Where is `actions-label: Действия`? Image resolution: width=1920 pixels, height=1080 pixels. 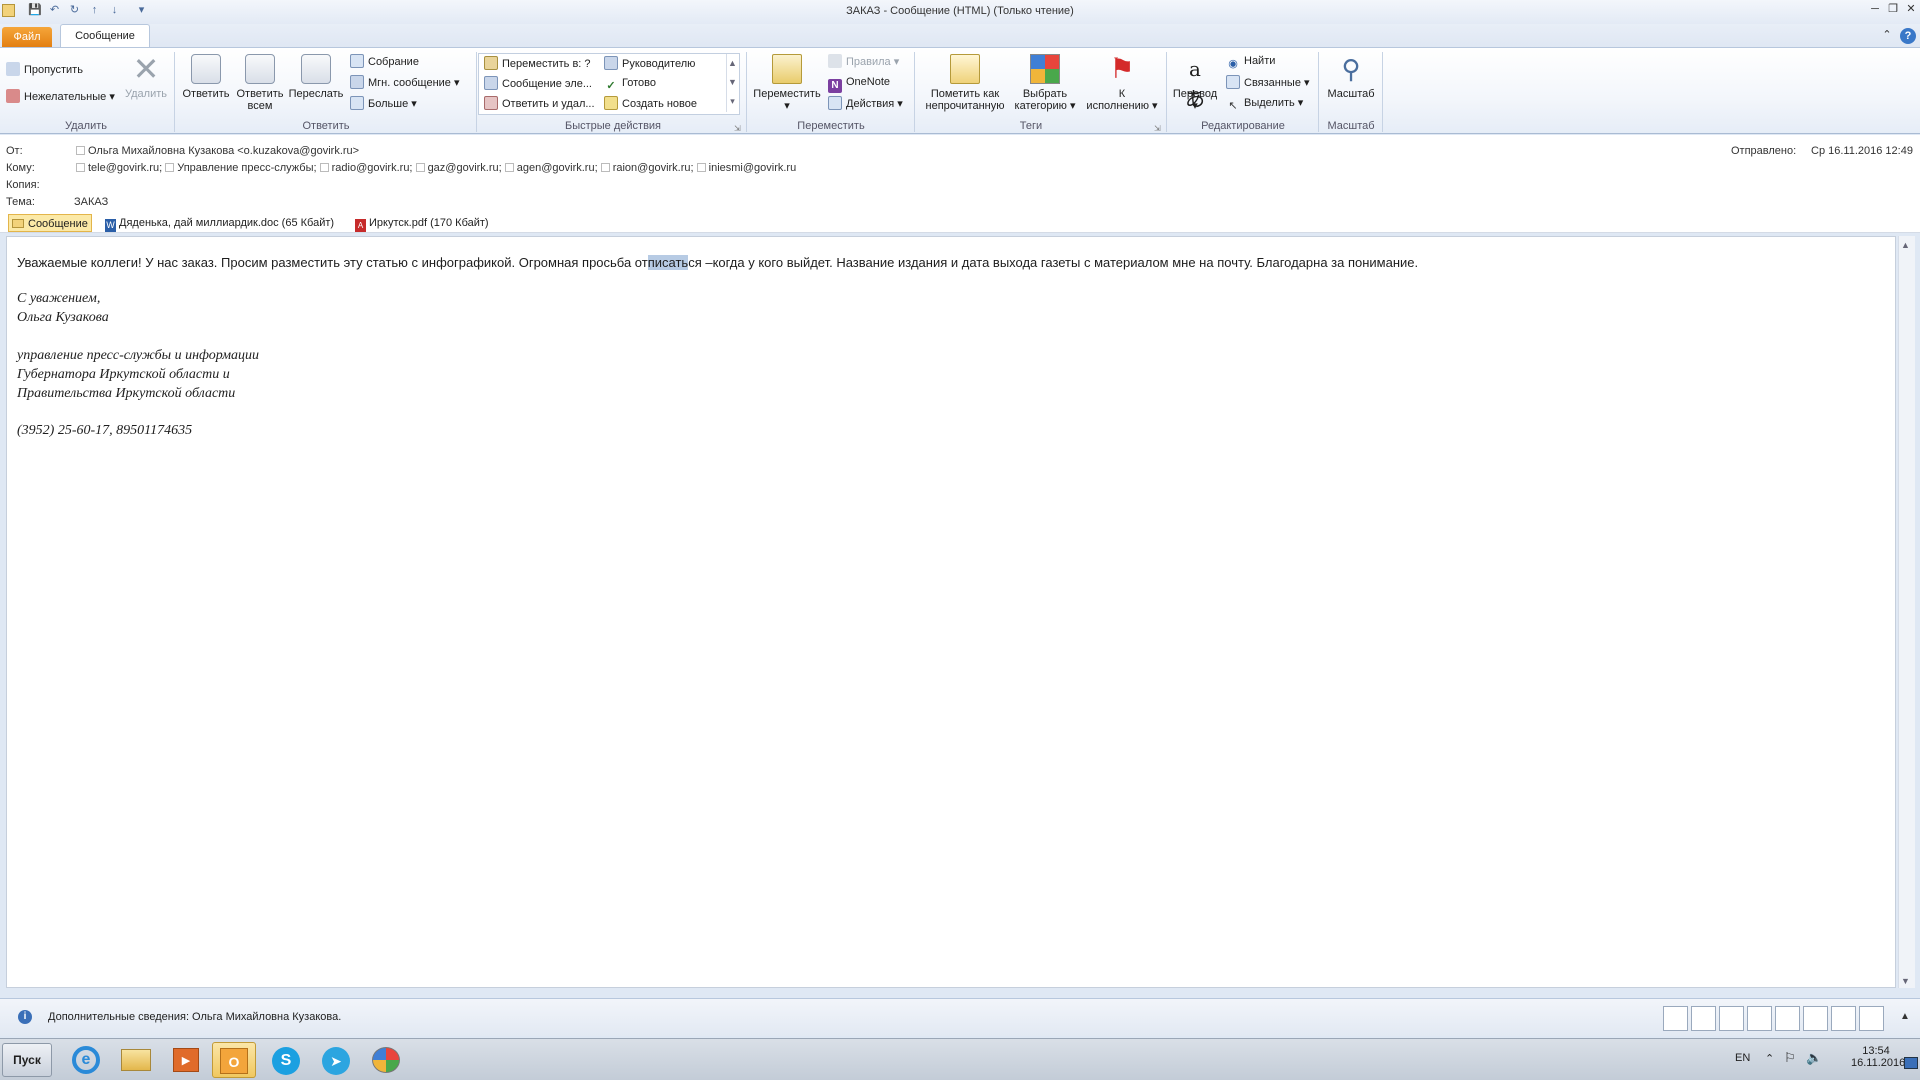 actions-label: Действия is located at coordinates (870, 104).